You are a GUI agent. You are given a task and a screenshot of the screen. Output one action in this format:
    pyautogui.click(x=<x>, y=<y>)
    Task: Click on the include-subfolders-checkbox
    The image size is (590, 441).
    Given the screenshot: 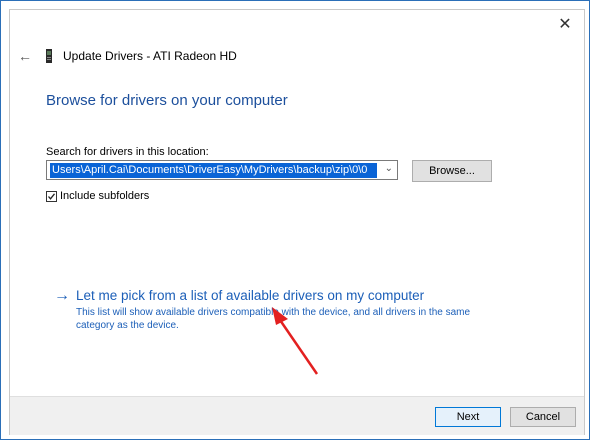 What is the action you would take?
    pyautogui.click(x=51, y=196)
    